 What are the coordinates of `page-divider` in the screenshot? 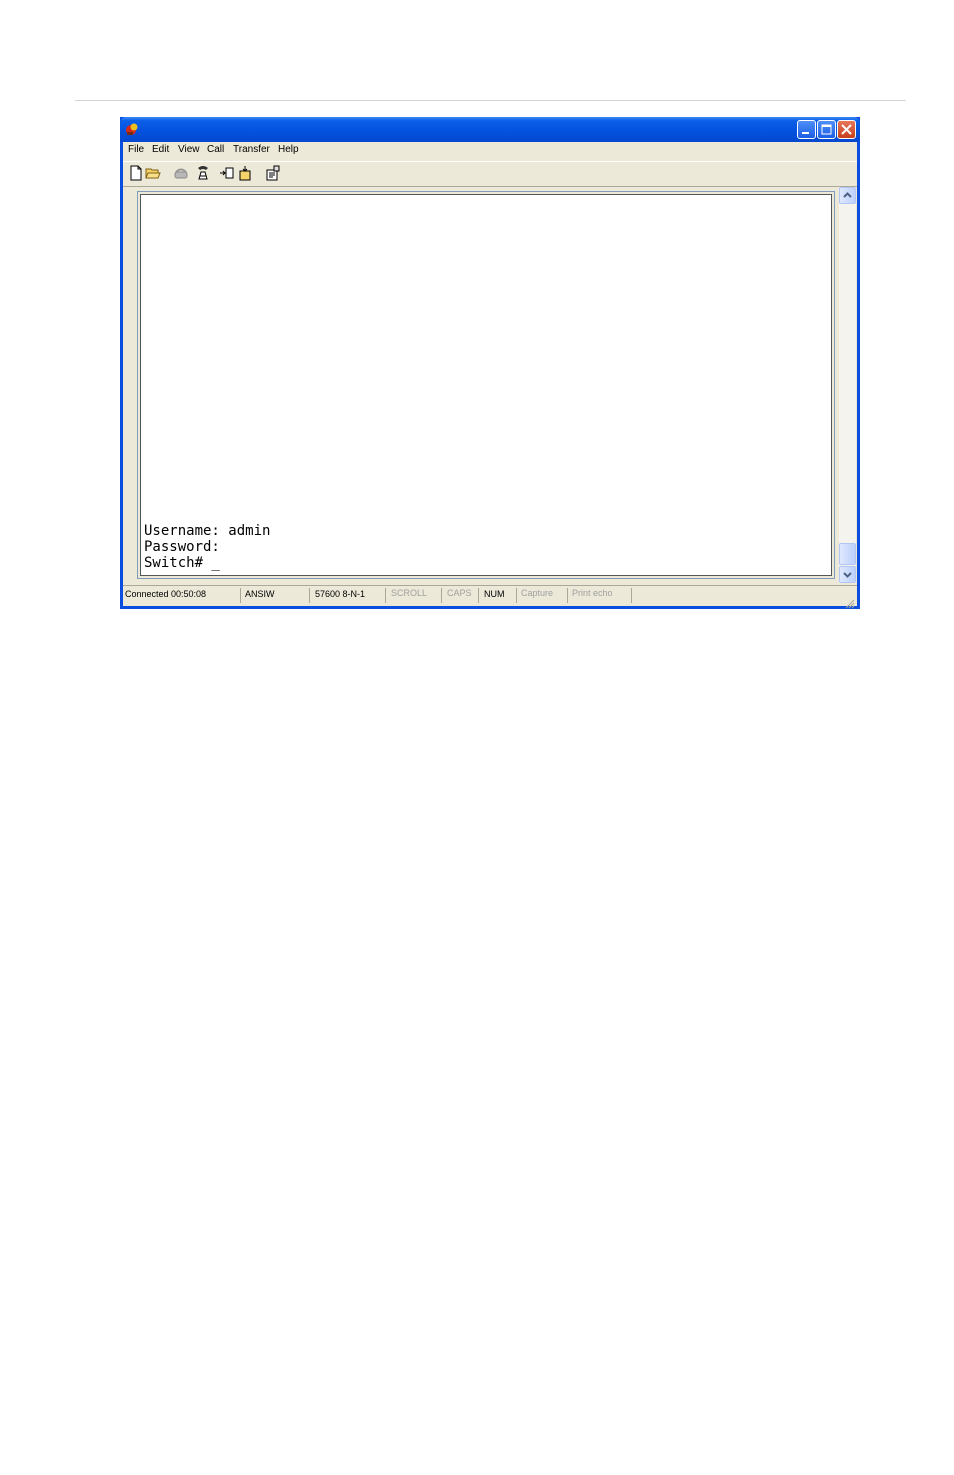 It's located at (490, 100).